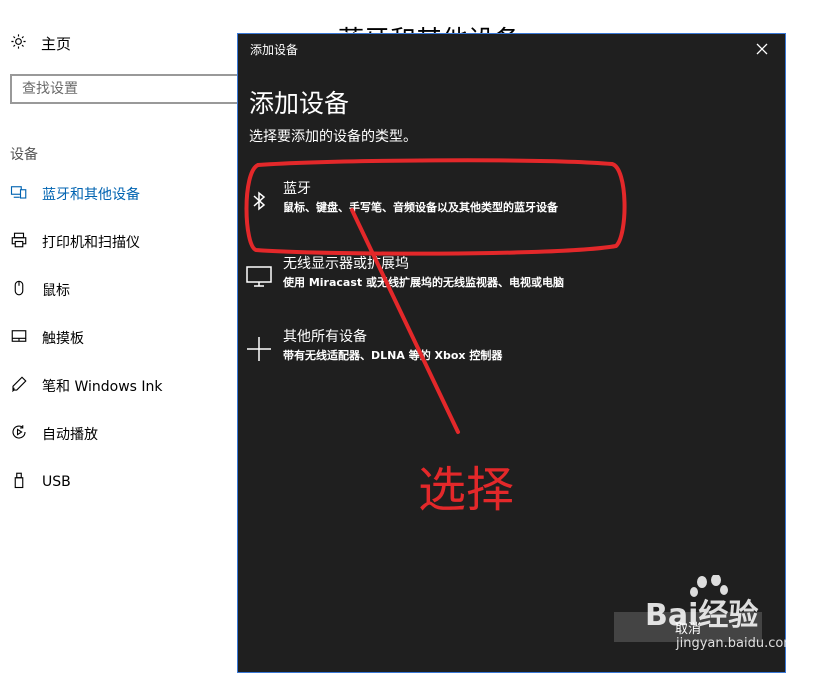  What do you see at coordinates (259, 349) in the screenshot?
I see `plus-icon` at bounding box center [259, 349].